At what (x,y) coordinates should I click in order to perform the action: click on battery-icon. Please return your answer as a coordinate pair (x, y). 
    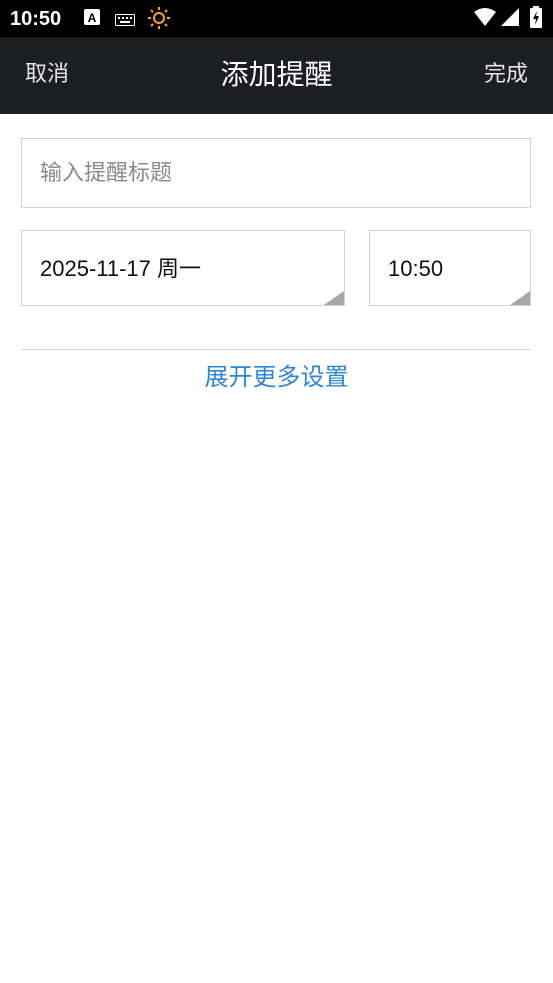
    Looking at the image, I should click on (536, 19).